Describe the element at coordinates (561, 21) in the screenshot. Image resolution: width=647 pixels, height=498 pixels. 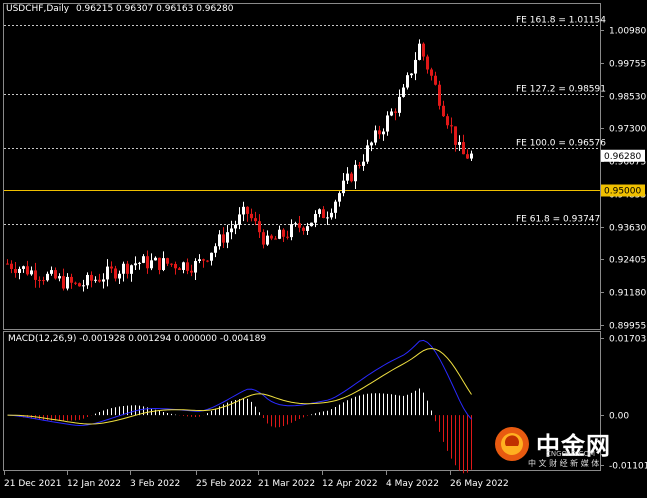
I see `fib-label: FE 161.8 = 1.01154` at that location.